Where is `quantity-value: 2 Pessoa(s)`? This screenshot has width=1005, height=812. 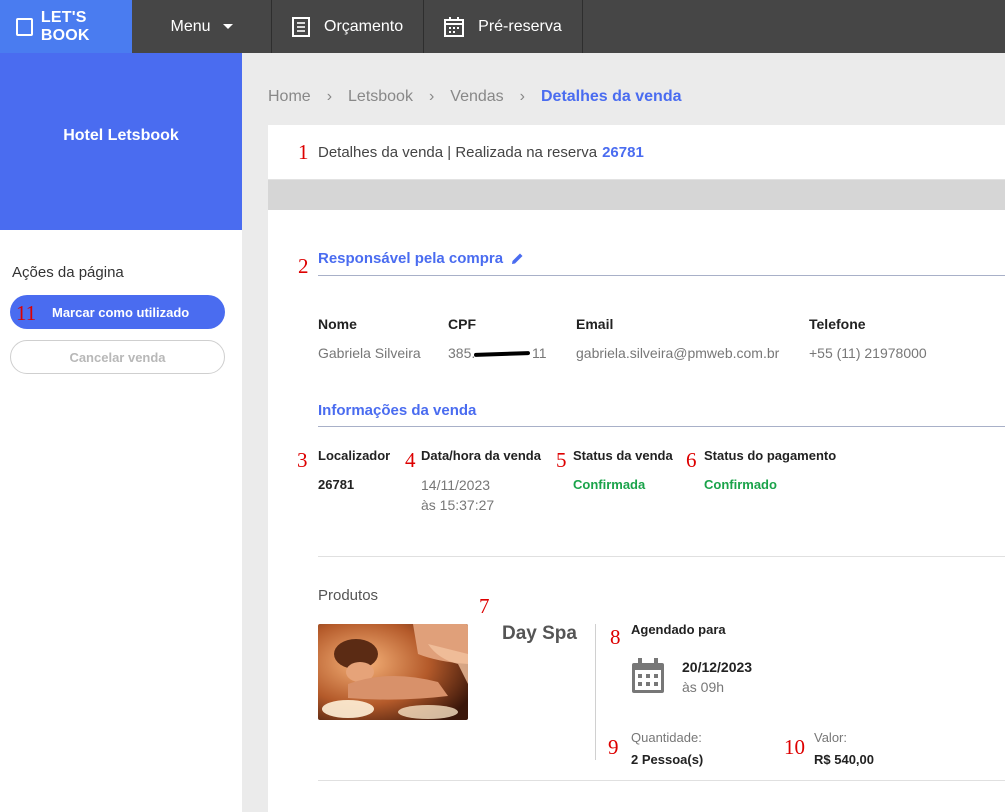
quantity-value: 2 Pessoa(s) is located at coordinates (667, 759).